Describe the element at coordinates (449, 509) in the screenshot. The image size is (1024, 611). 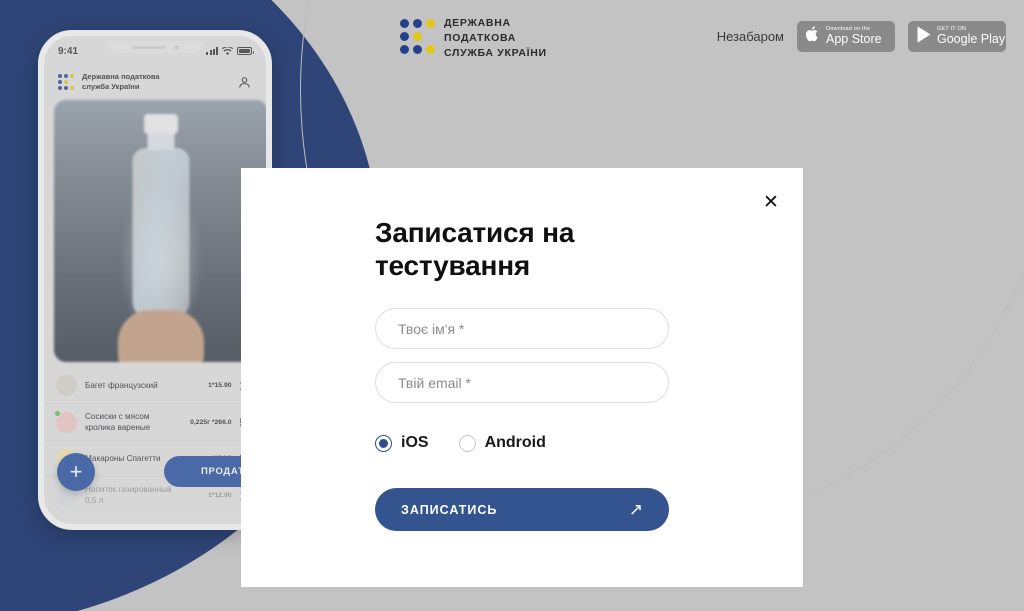
I see `submit-button-label: ЗАПИСАТИСЬ` at that location.